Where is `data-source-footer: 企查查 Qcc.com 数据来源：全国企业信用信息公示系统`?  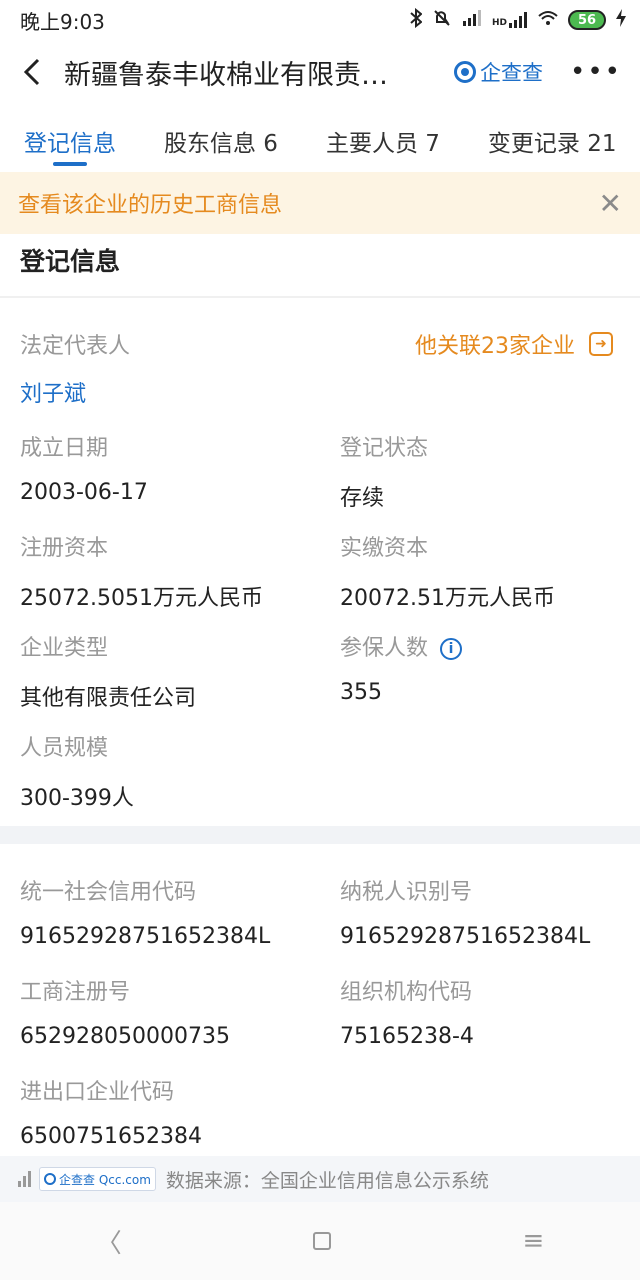
data-source-footer: 企查查 Qcc.com 数据来源：全国企业信用信息公示系统 is located at coordinates (320, 1179).